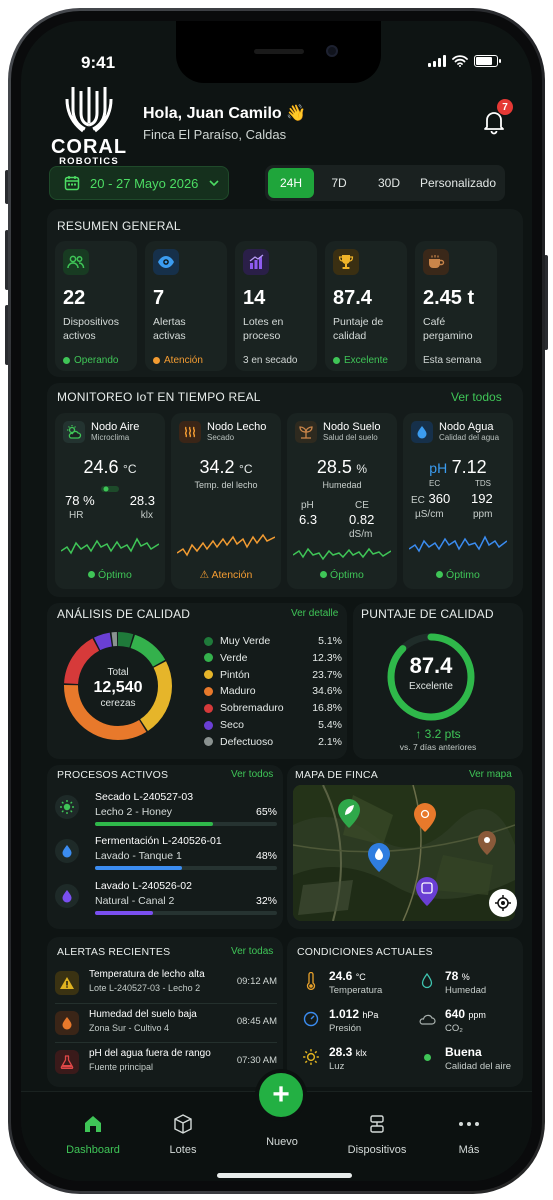  What do you see at coordinates (147, 974) in the screenshot?
I see `alert-title: Temperatura de lecho alta` at bounding box center [147, 974].